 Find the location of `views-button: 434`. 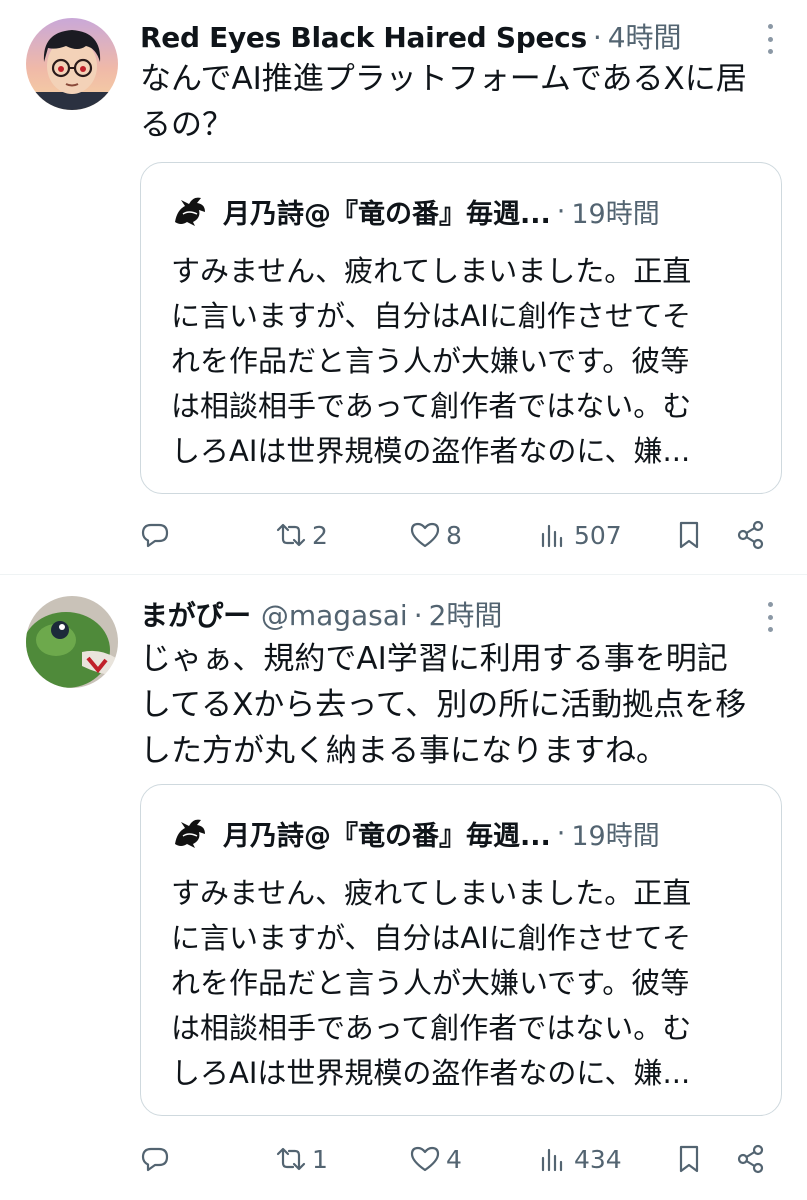

views-button: 434 is located at coordinates (579, 1159).